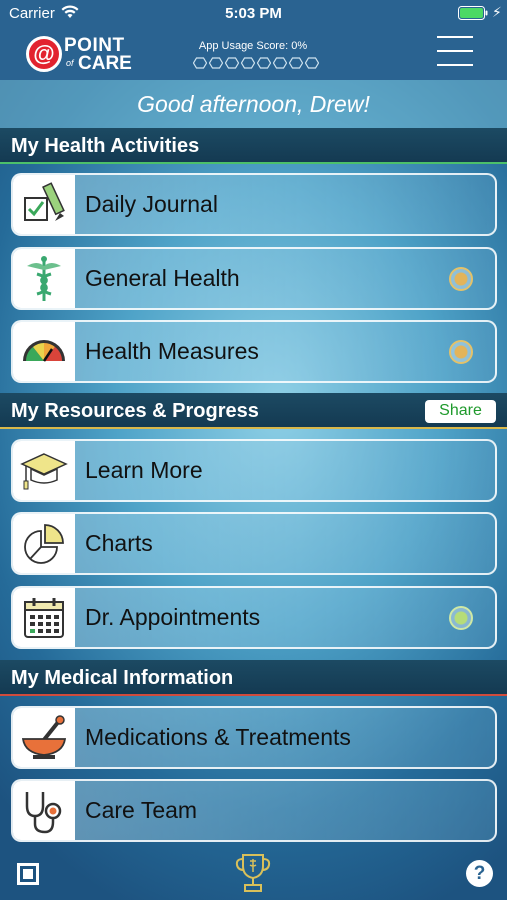  What do you see at coordinates (172, 351) in the screenshot?
I see `row-label: Health Measures` at bounding box center [172, 351].